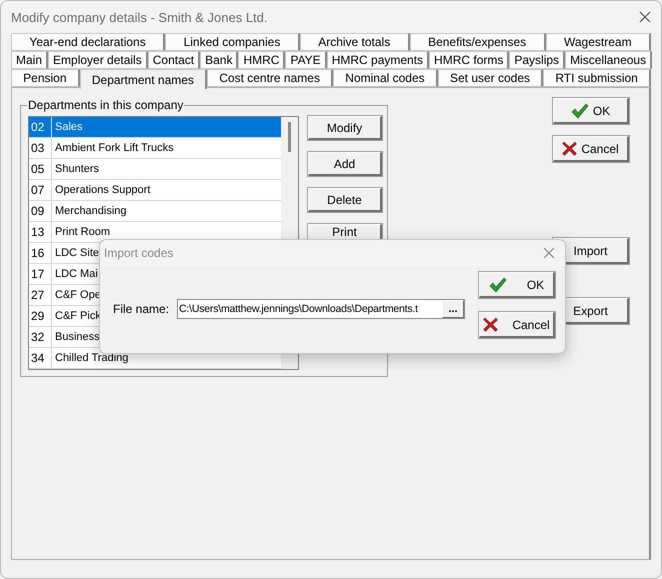 This screenshot has width=662, height=579. Describe the element at coordinates (141, 309) in the screenshot. I see `field-label: File name:` at that location.